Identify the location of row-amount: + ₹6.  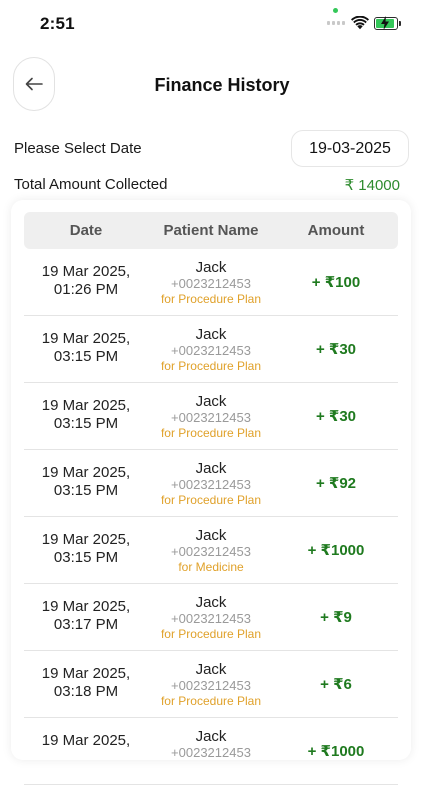
(336, 684).